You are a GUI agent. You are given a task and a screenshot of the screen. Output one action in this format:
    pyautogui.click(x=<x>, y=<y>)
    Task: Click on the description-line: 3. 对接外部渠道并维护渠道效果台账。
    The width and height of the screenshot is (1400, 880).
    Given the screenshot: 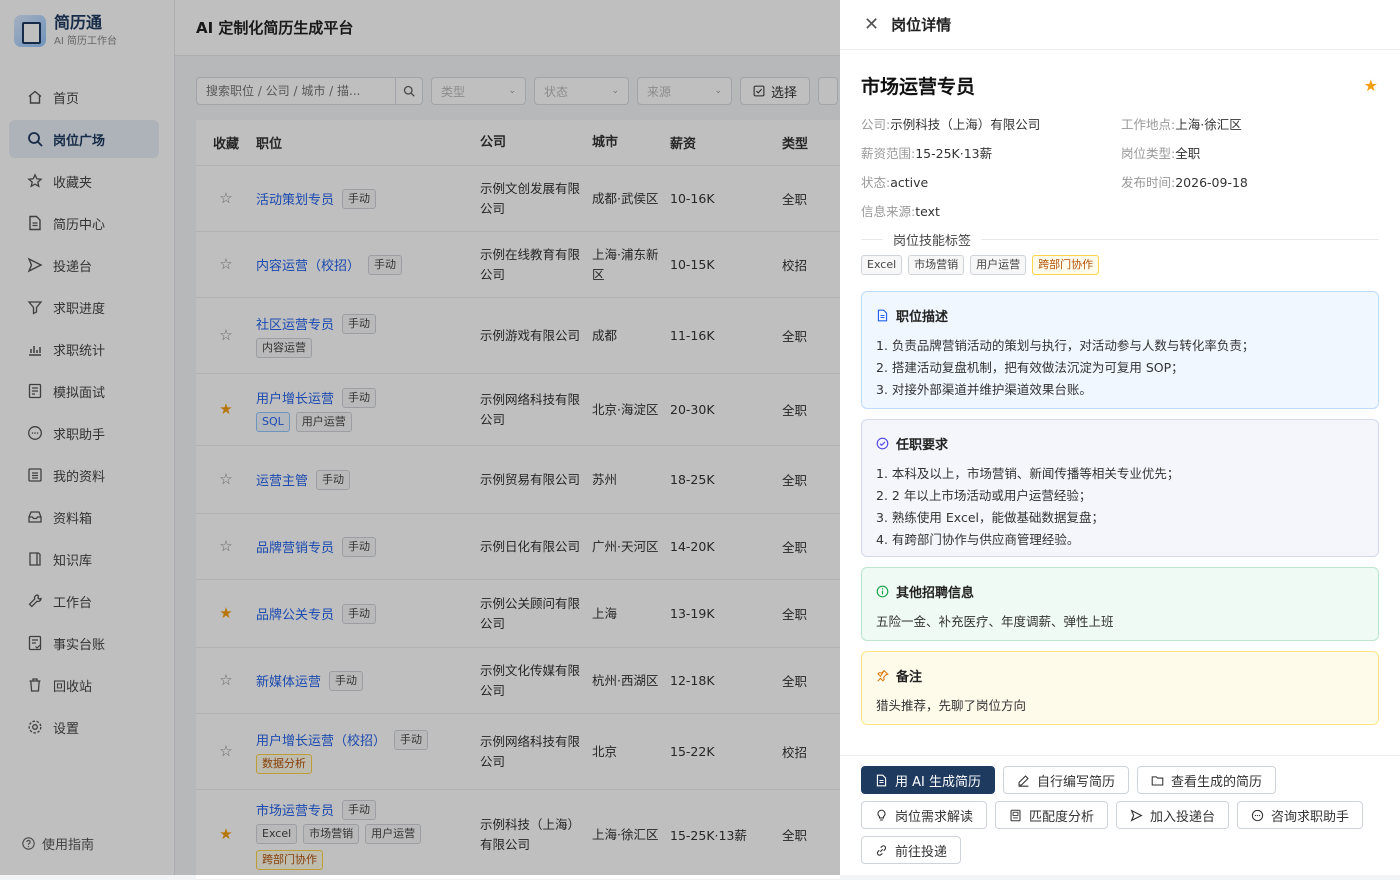 What is the action you would take?
    pyautogui.click(x=984, y=389)
    